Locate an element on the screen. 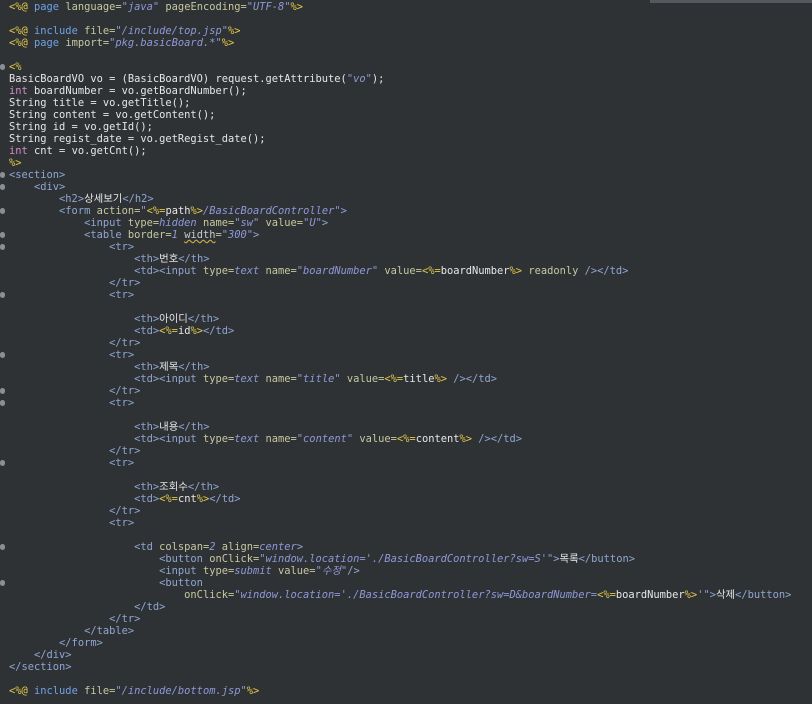 This screenshot has height=704, width=812. code-token: cnt is located at coordinates (187, 499).